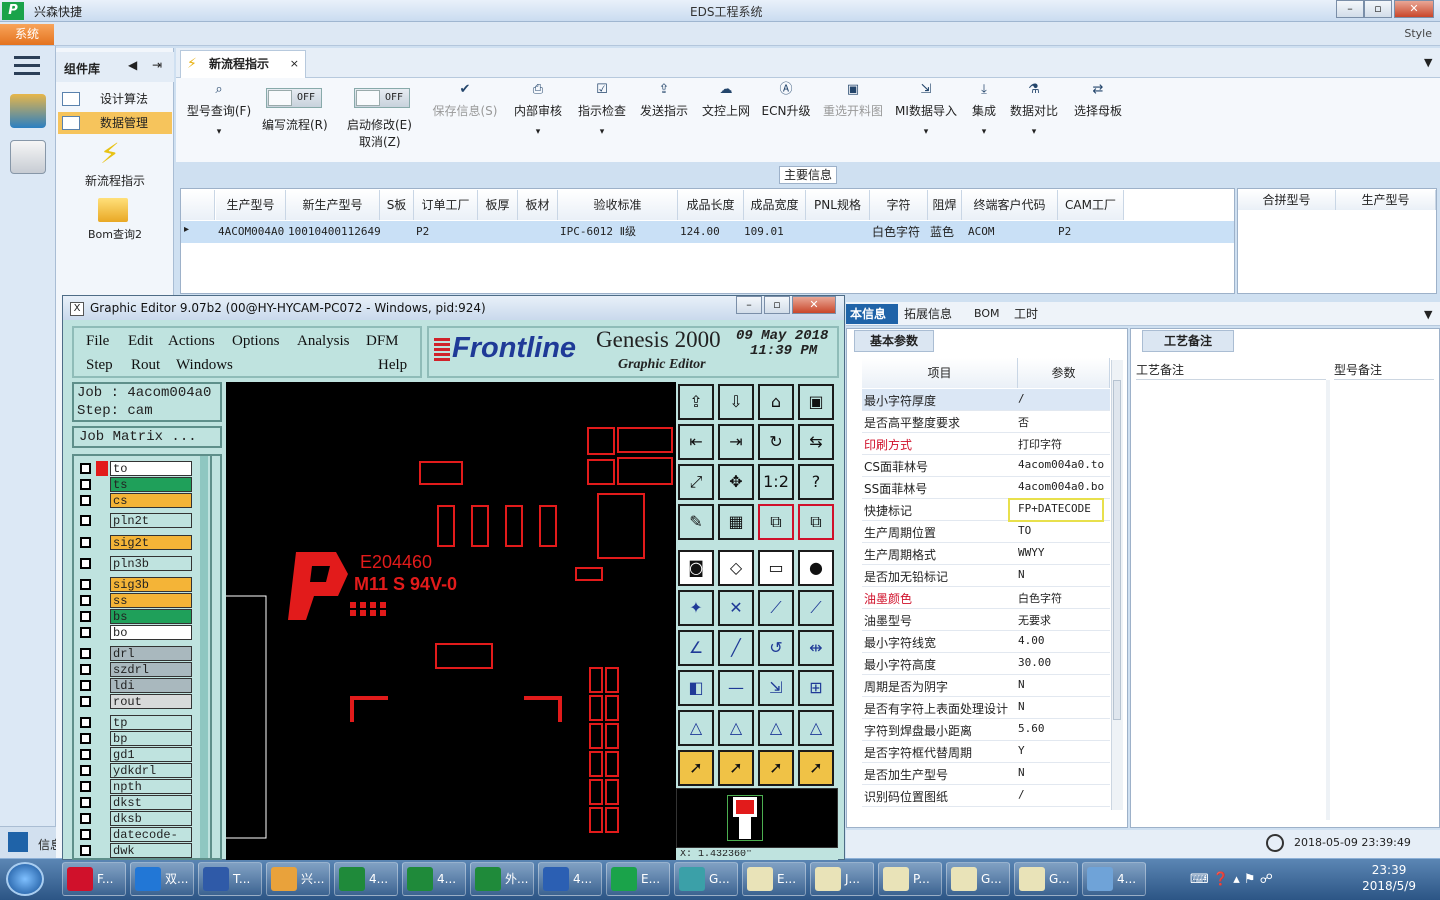 This screenshot has width=1440, height=900. I want to click on column-header: 成品长度, so click(711, 205).